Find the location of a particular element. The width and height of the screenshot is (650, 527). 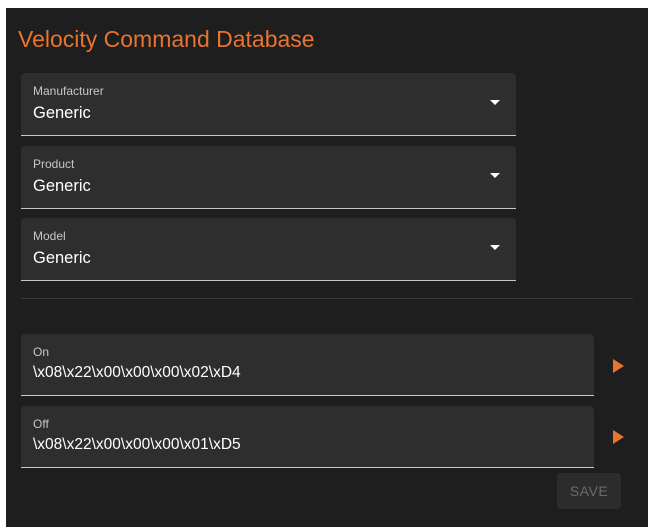

page-title: Velocity Command Database is located at coordinates (166, 39).